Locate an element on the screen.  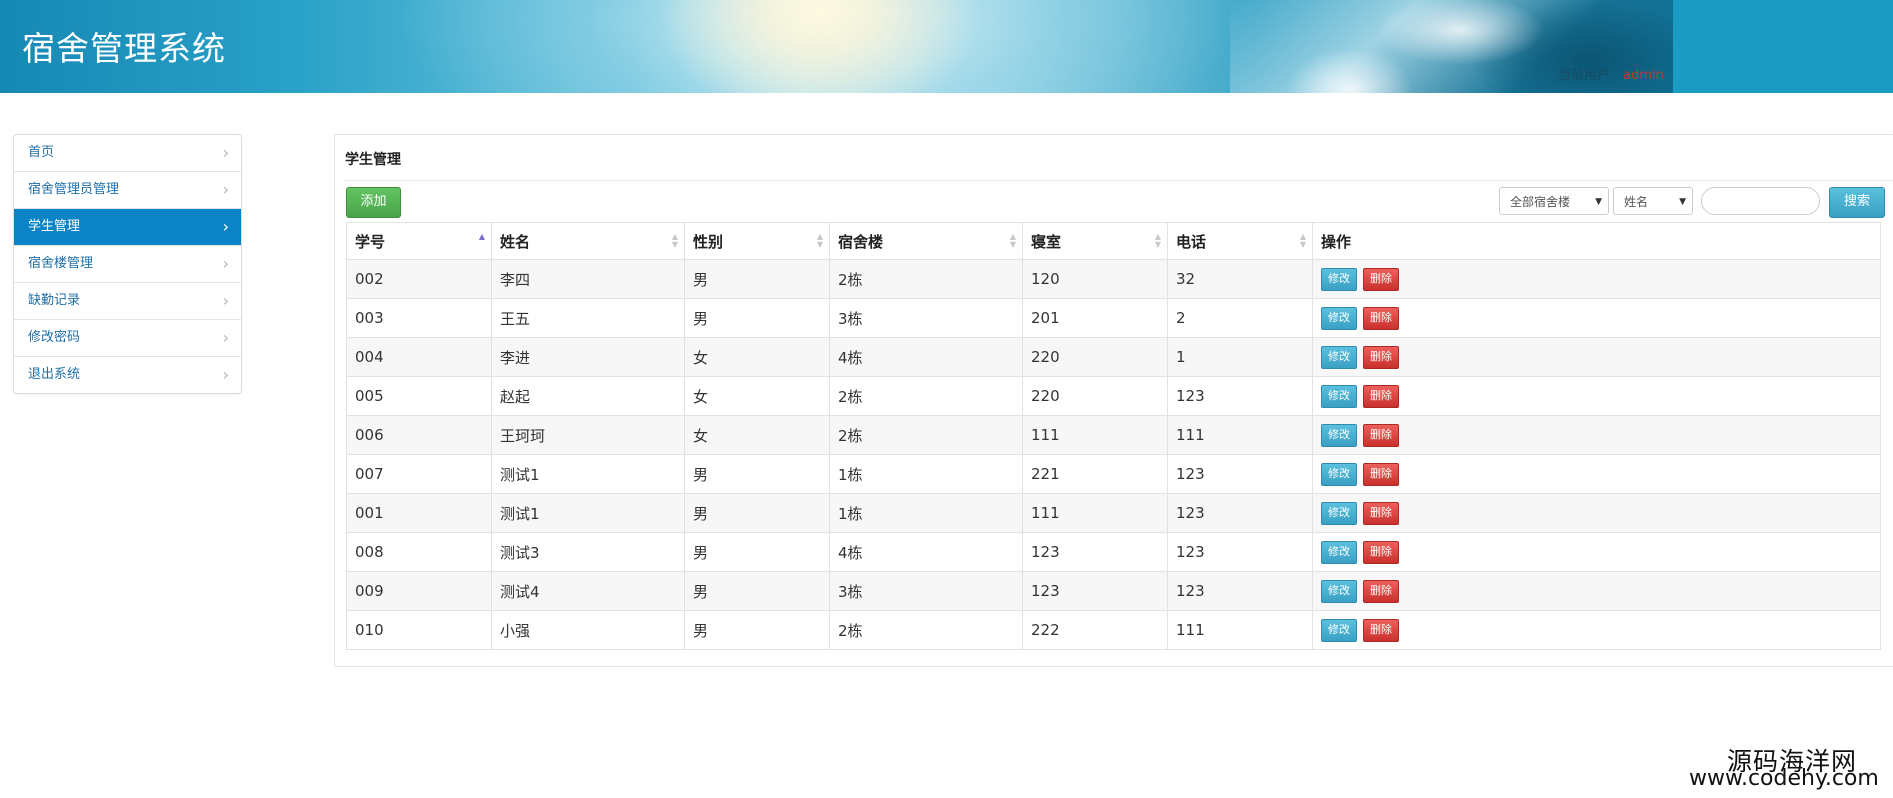
building-select: 全部宿舍楼 ▼ is located at coordinates (1554, 201).